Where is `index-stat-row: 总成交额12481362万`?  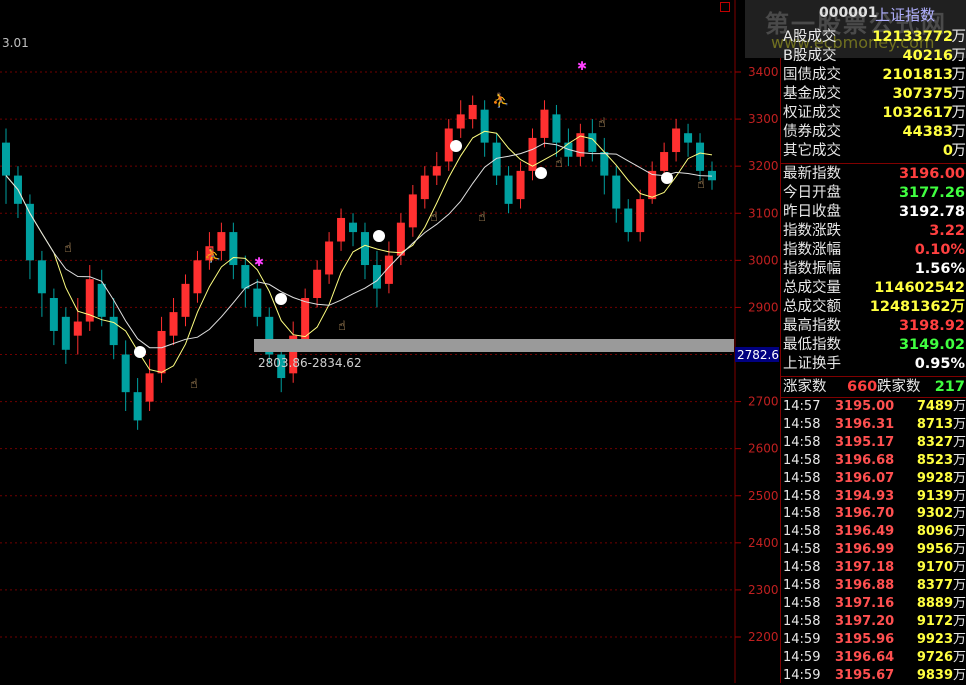
index-stat-row: 总成交额12481362万 is located at coordinates (873, 307).